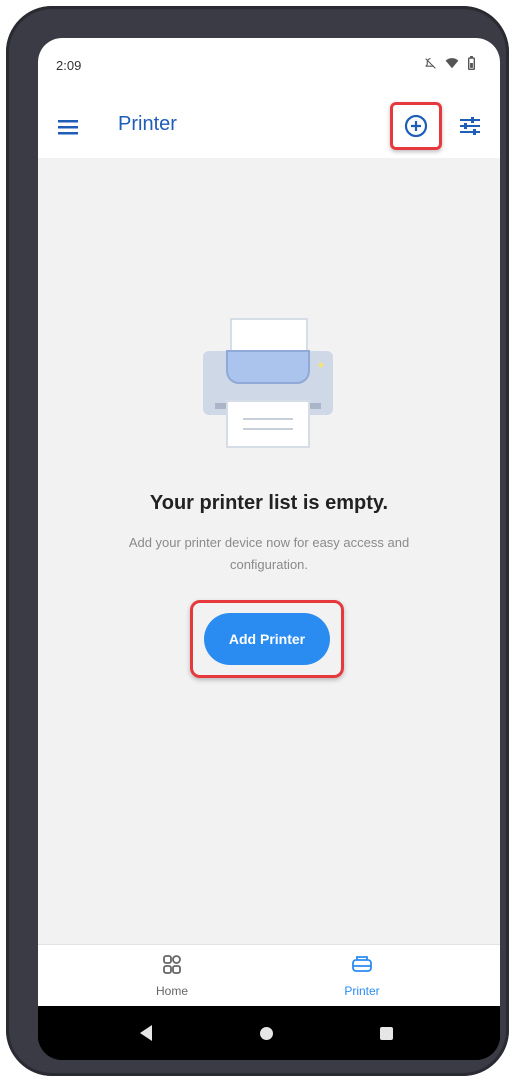  I want to click on add-printer-icon-button, so click(416, 126).